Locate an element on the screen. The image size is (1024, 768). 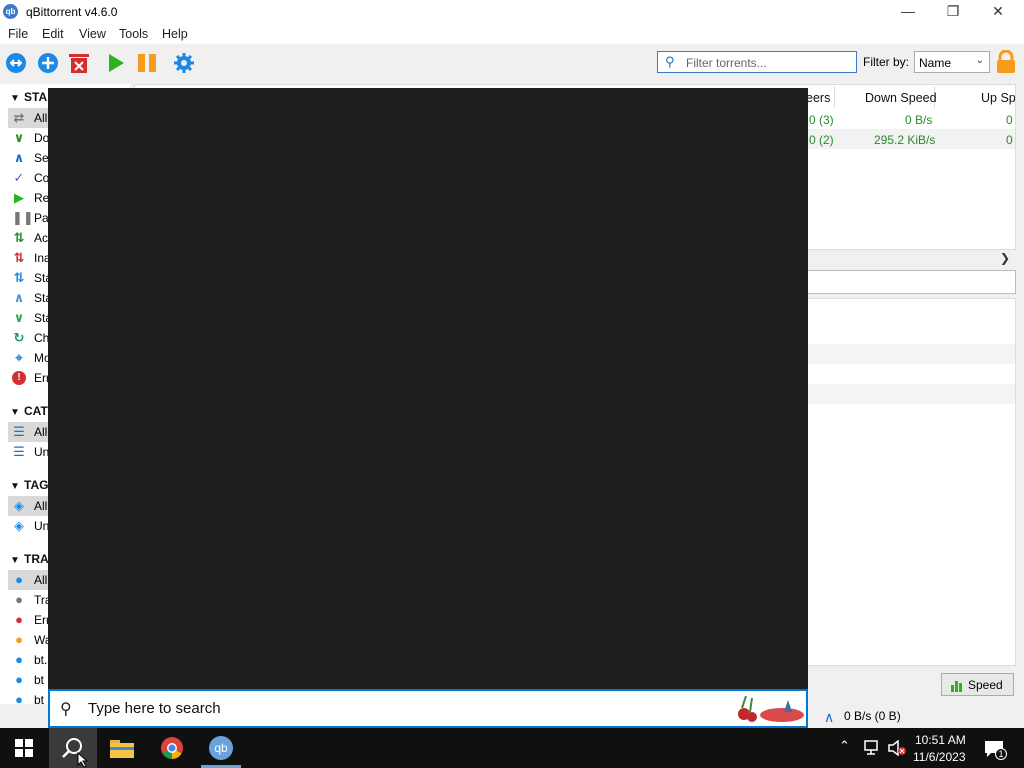
inactive-arrows-icon: ⇅ is located at coordinates (19, 257).